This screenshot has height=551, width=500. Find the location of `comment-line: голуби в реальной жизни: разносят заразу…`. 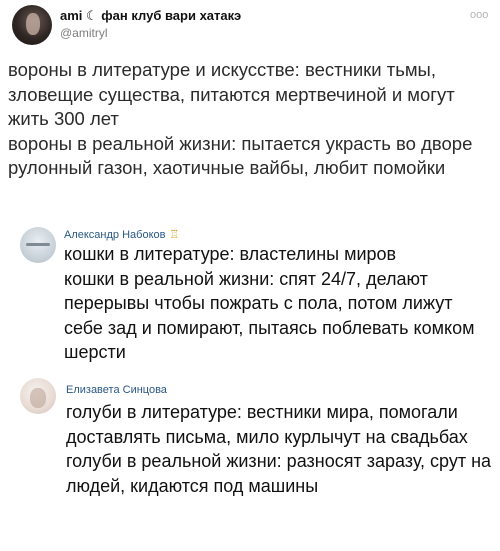

comment-line: голуби в реальной жизни: разносят заразу… is located at coordinates (279, 473).